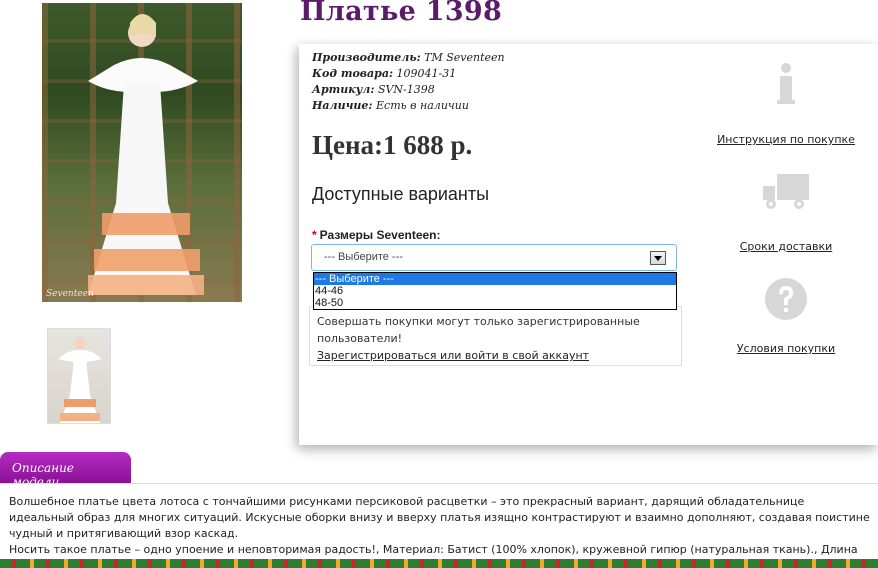 This screenshot has height=568, width=878. What do you see at coordinates (65, 470) in the screenshot?
I see `tab-description: Описание модели` at bounding box center [65, 470].